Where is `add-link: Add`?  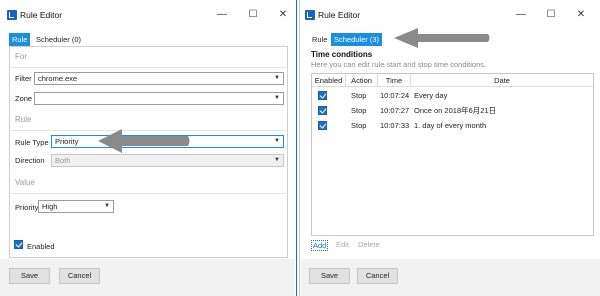
add-link: Add is located at coordinates (320, 245).